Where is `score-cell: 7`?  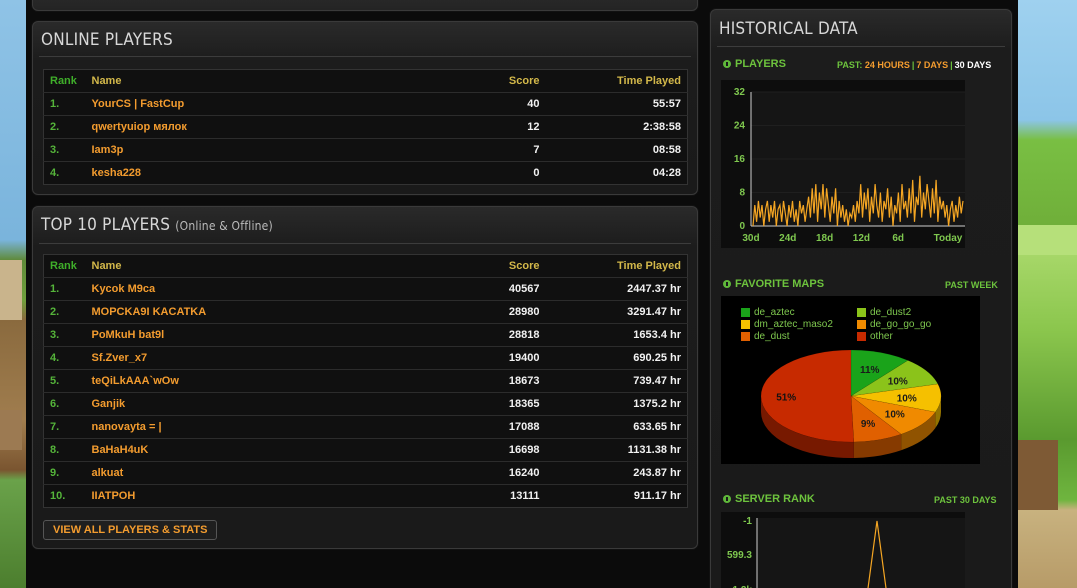 score-cell: 7 is located at coordinates (495, 150).